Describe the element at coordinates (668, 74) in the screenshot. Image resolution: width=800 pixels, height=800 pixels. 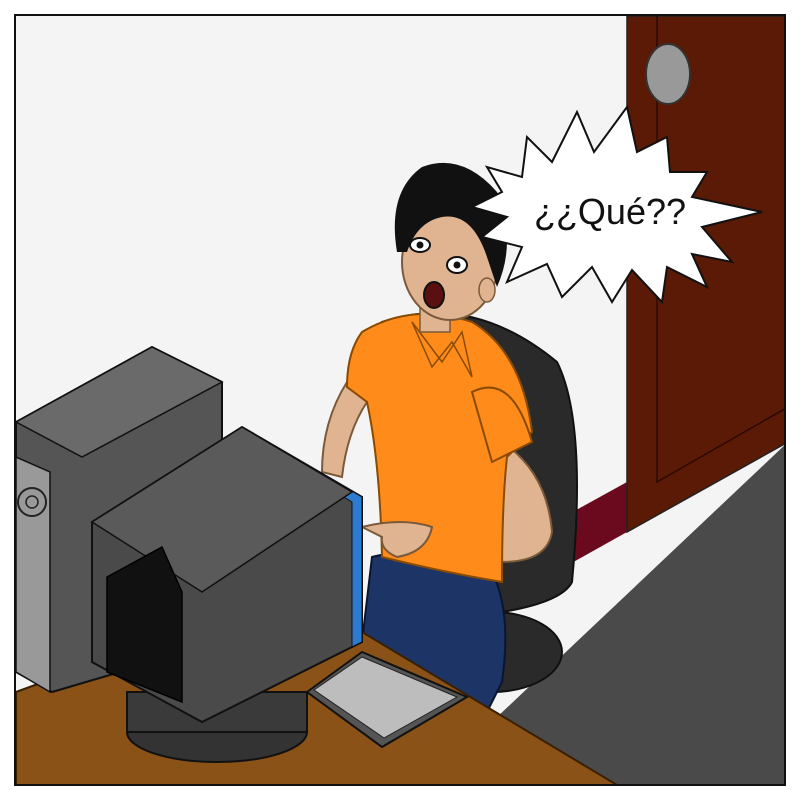
I see `door-knob` at that location.